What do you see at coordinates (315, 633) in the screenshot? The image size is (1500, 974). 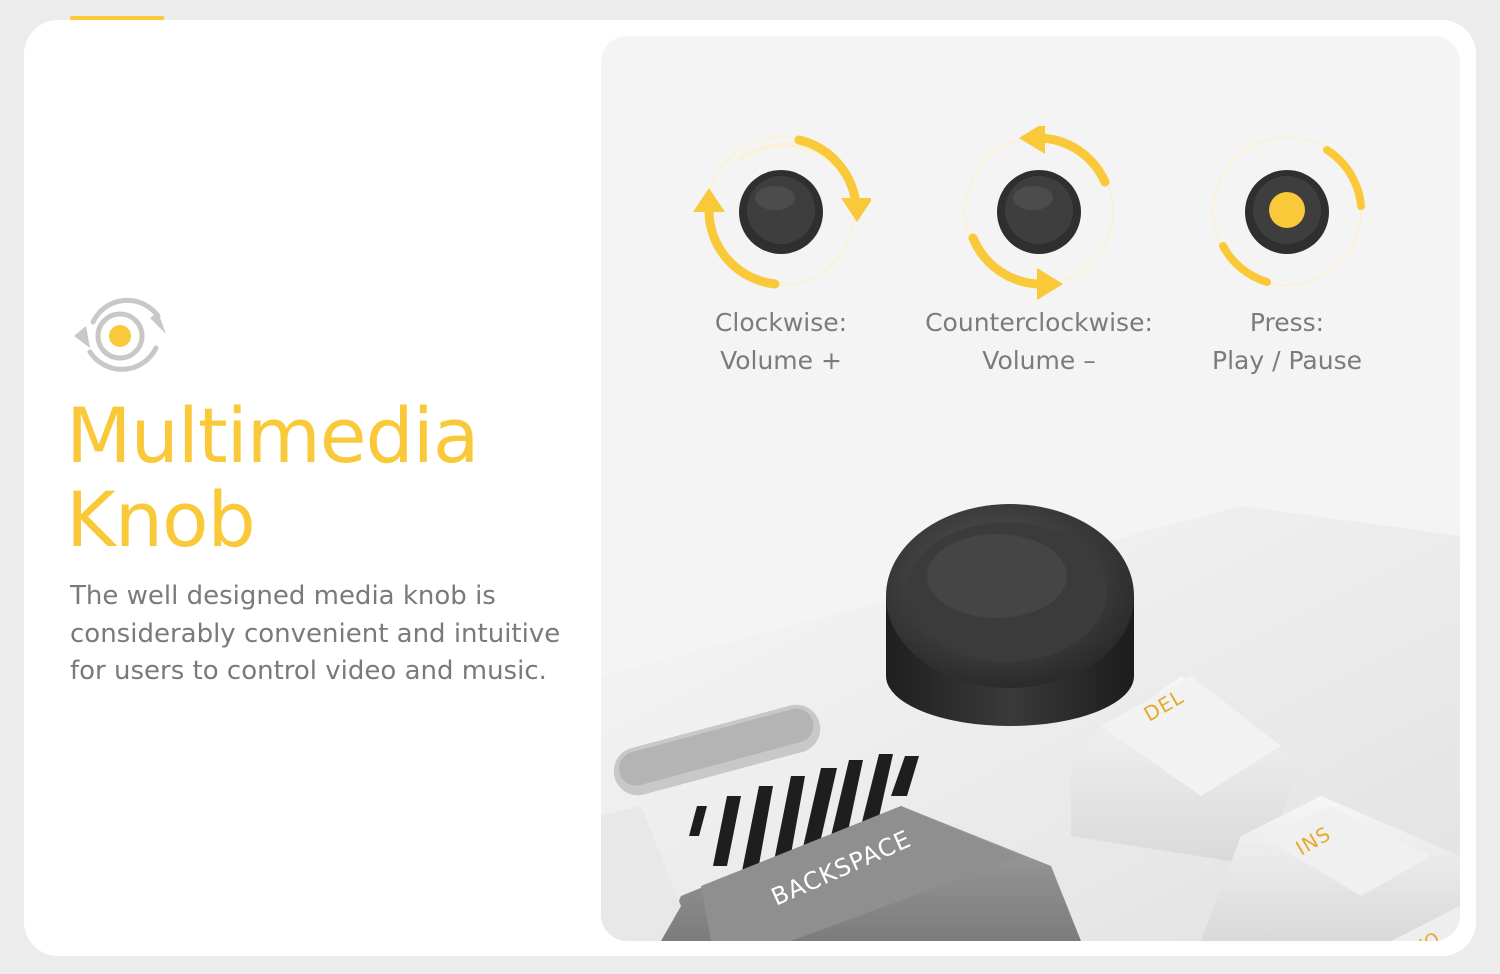 I see `description-line-2: considerably convenient and intuitive` at bounding box center [315, 633].